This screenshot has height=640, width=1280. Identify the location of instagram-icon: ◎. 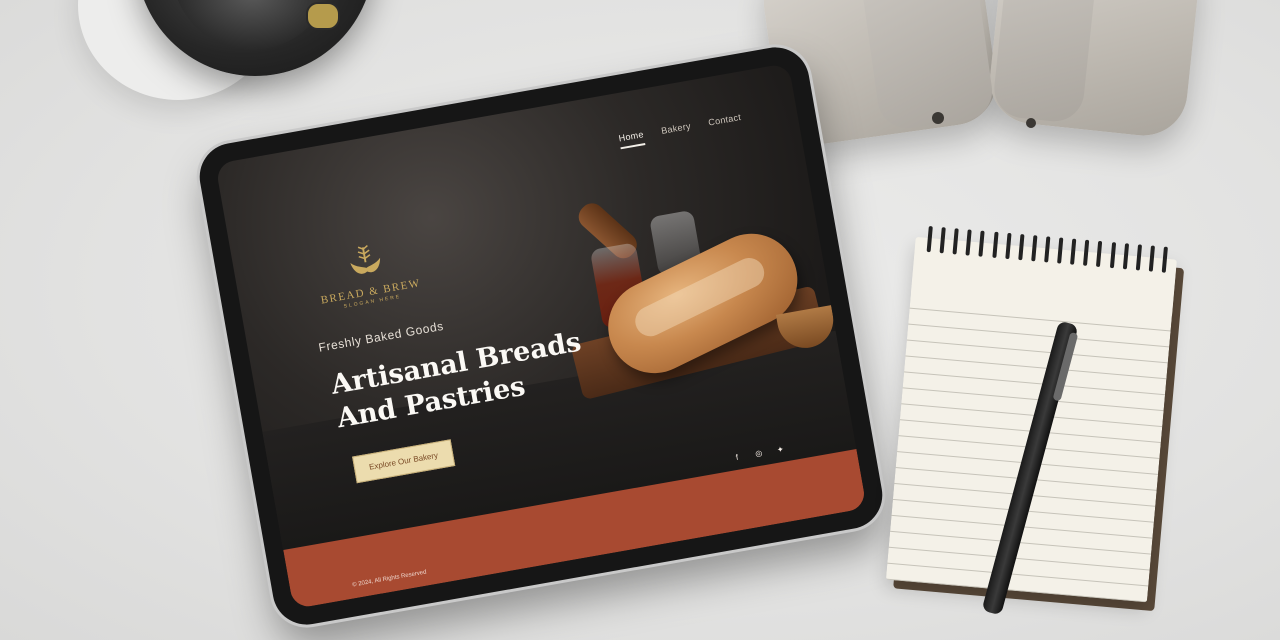
(758, 453).